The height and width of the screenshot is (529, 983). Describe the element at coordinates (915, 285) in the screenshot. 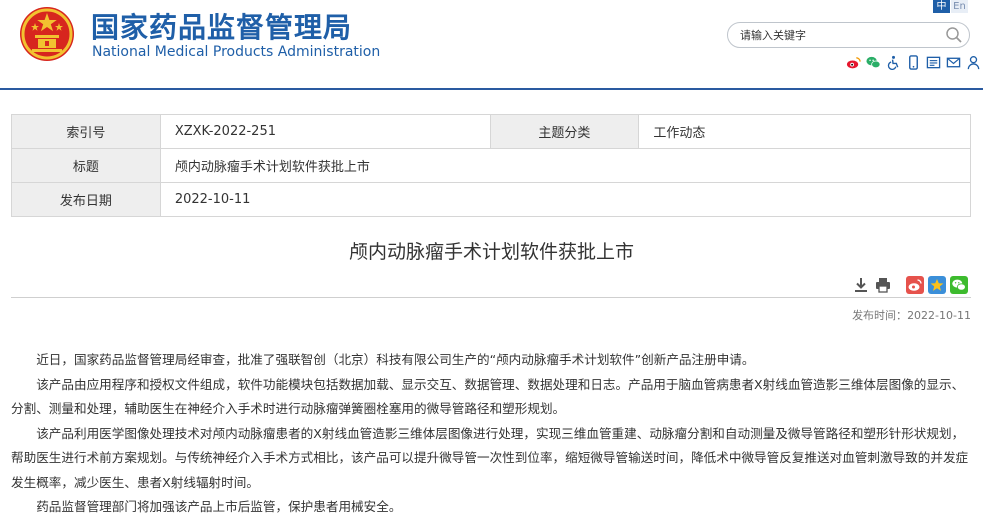

I see `weibo-share-icon` at that location.